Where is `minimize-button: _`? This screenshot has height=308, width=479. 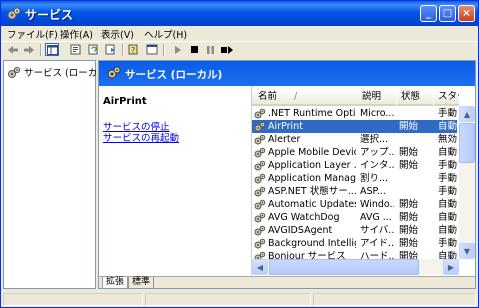 minimize-button: _ is located at coordinates (428, 13).